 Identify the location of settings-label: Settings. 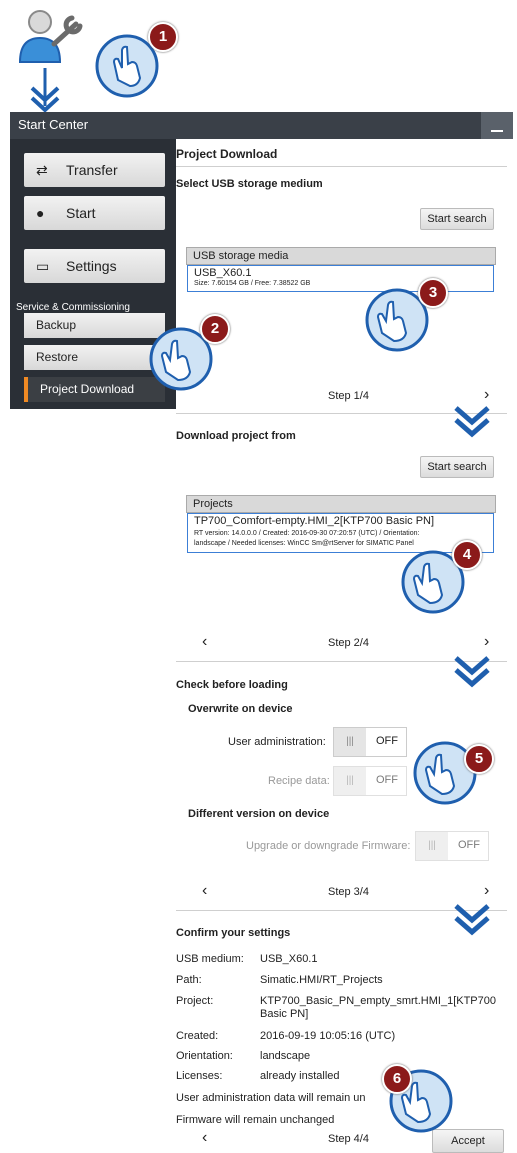
(91, 266).